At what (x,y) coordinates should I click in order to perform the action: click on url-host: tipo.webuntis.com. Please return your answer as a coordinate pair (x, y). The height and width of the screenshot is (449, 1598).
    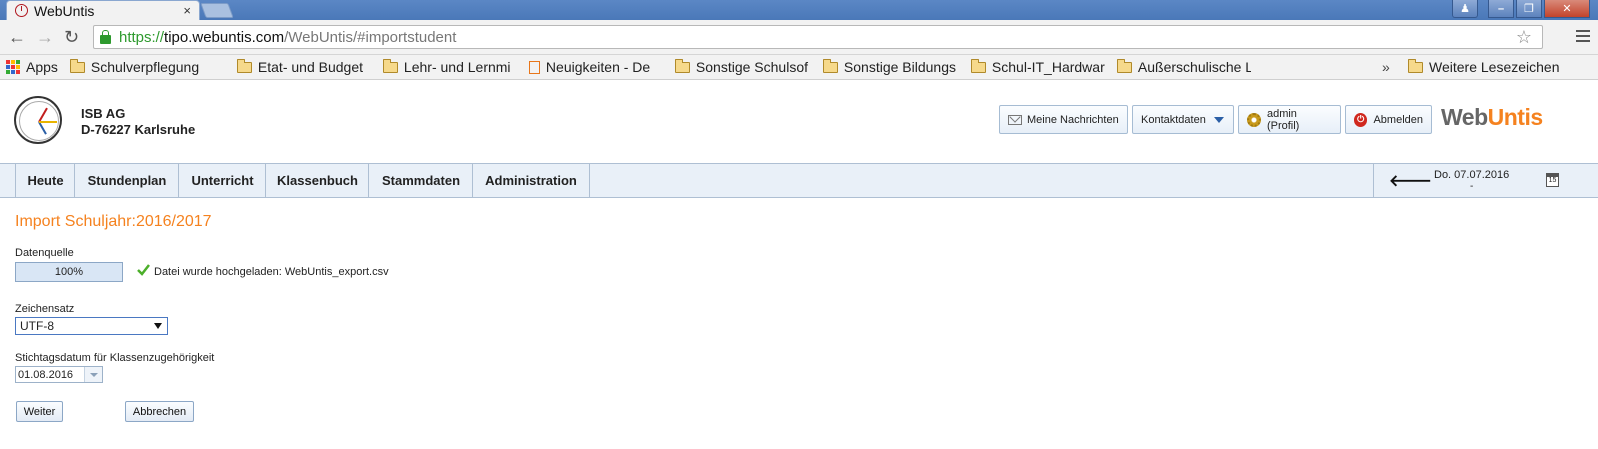
    Looking at the image, I should click on (224, 37).